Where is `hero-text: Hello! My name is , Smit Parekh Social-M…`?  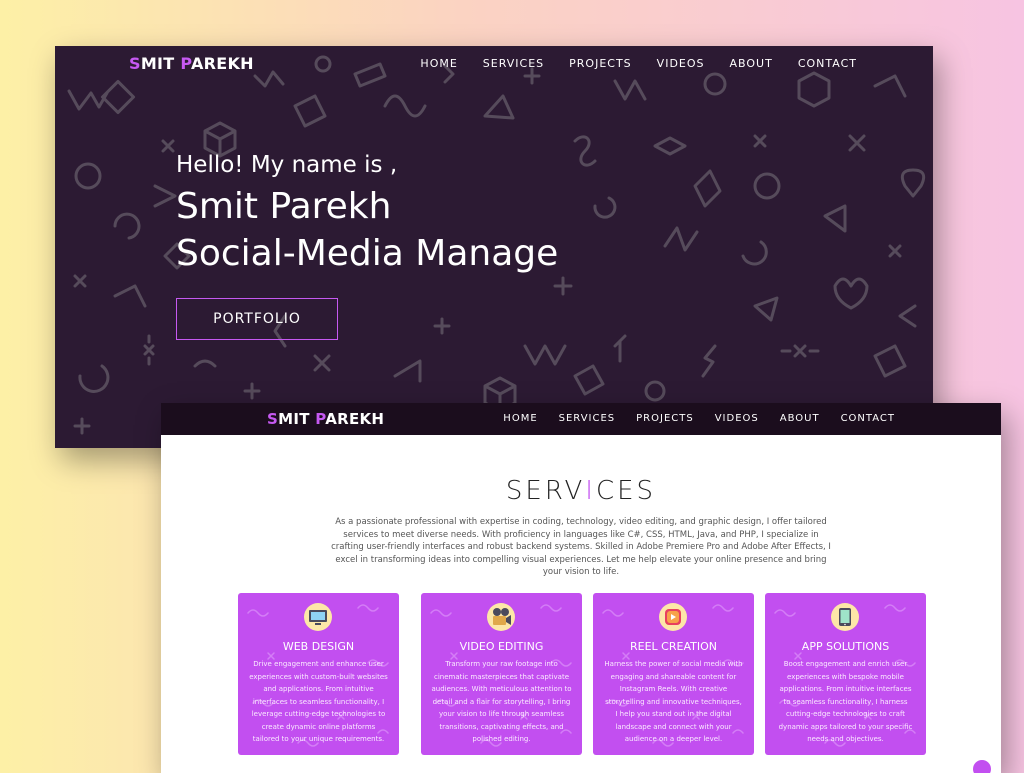
hero-text: Hello! My name is , Smit Parekh Social-M… is located at coordinates (367, 213).